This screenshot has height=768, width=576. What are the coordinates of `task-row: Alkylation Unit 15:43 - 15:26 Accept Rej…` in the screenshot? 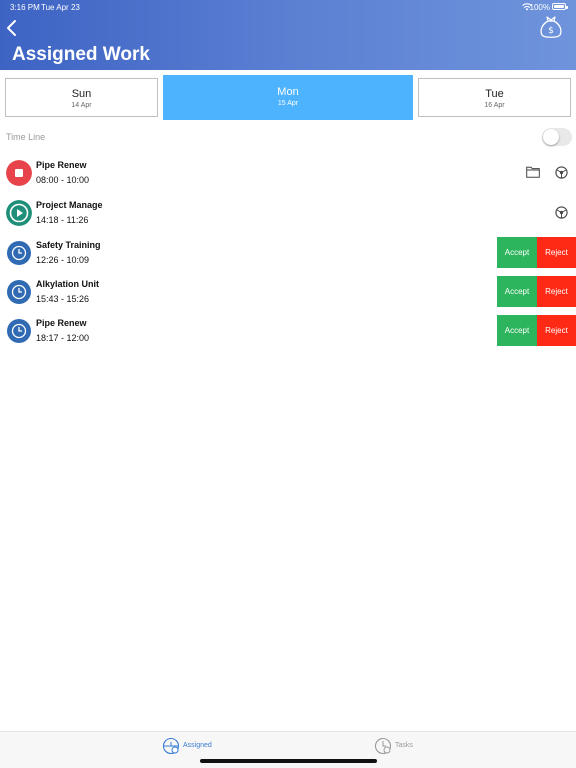 It's located at (288, 292).